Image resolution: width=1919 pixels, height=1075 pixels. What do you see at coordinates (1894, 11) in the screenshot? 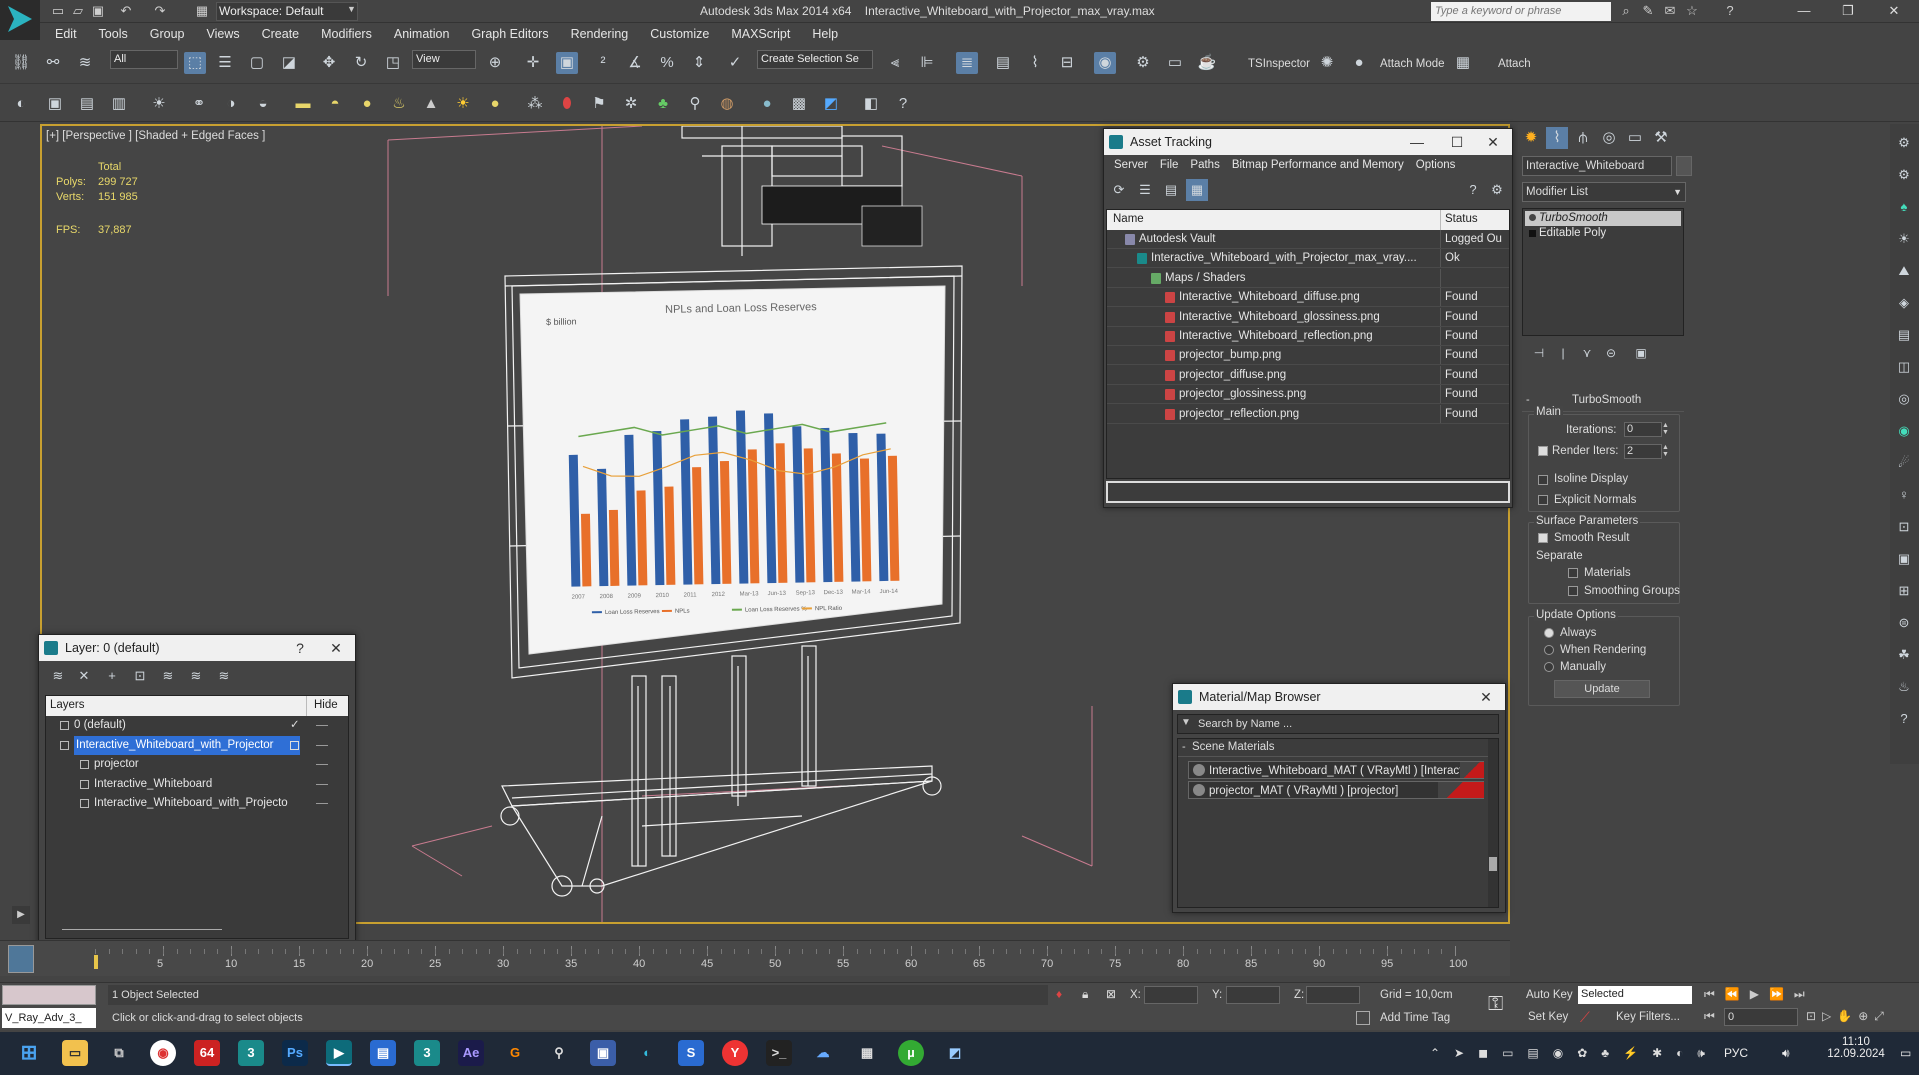
I see `close-window-button: ✕` at bounding box center [1894, 11].